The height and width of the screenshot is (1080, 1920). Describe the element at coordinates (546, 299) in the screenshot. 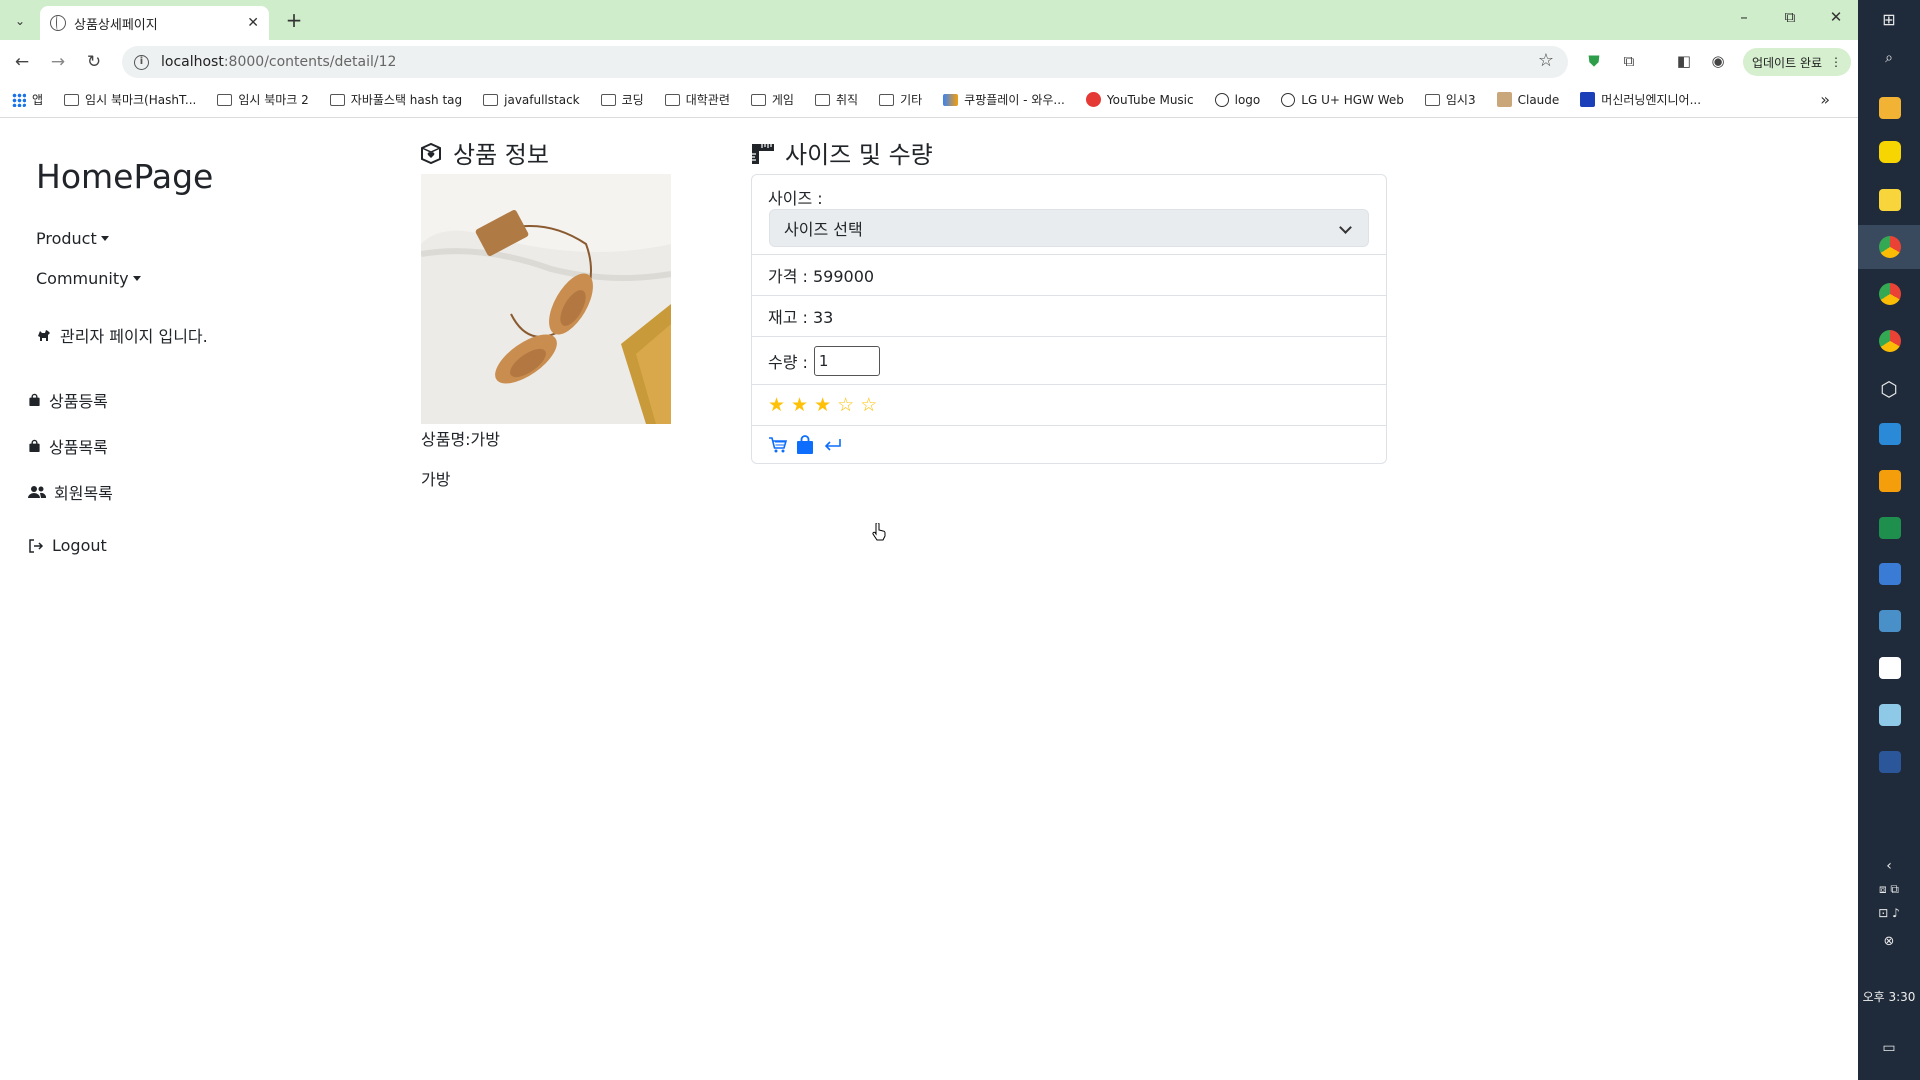

I see `product-image` at that location.